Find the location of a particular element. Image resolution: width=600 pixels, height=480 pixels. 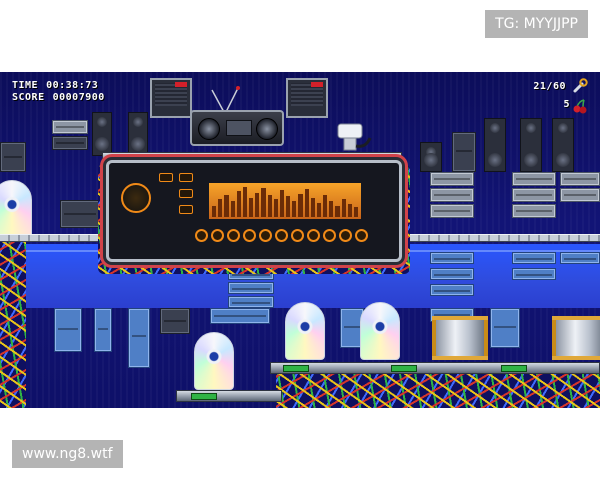

time-label: TIME is located at coordinates (25, 85).